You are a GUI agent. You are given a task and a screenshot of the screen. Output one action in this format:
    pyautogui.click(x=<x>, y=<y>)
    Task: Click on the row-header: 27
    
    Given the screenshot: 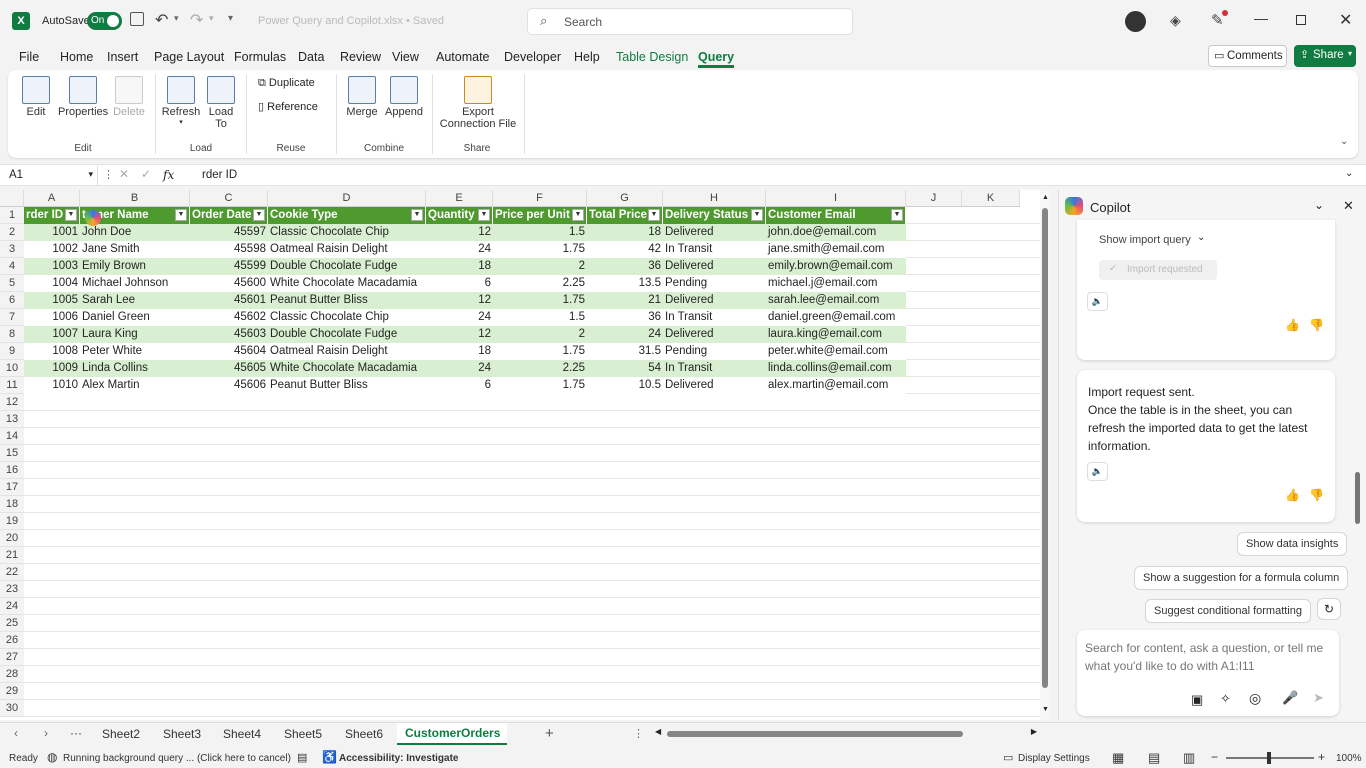 What is the action you would take?
    pyautogui.click(x=12, y=657)
    